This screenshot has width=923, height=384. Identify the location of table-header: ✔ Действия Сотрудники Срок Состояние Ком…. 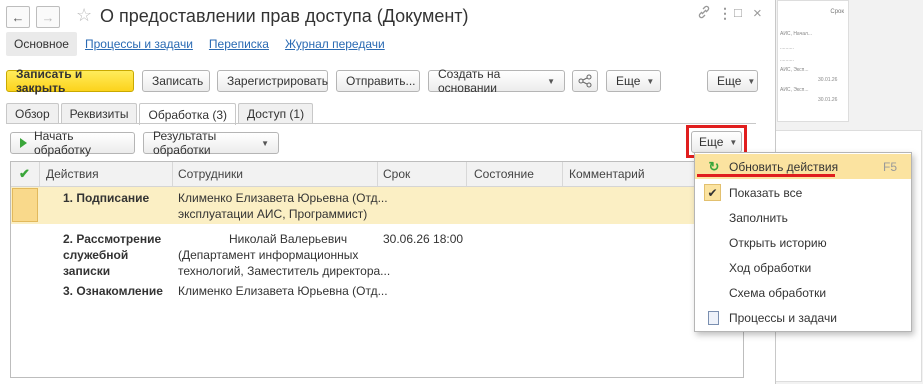
(377, 174).